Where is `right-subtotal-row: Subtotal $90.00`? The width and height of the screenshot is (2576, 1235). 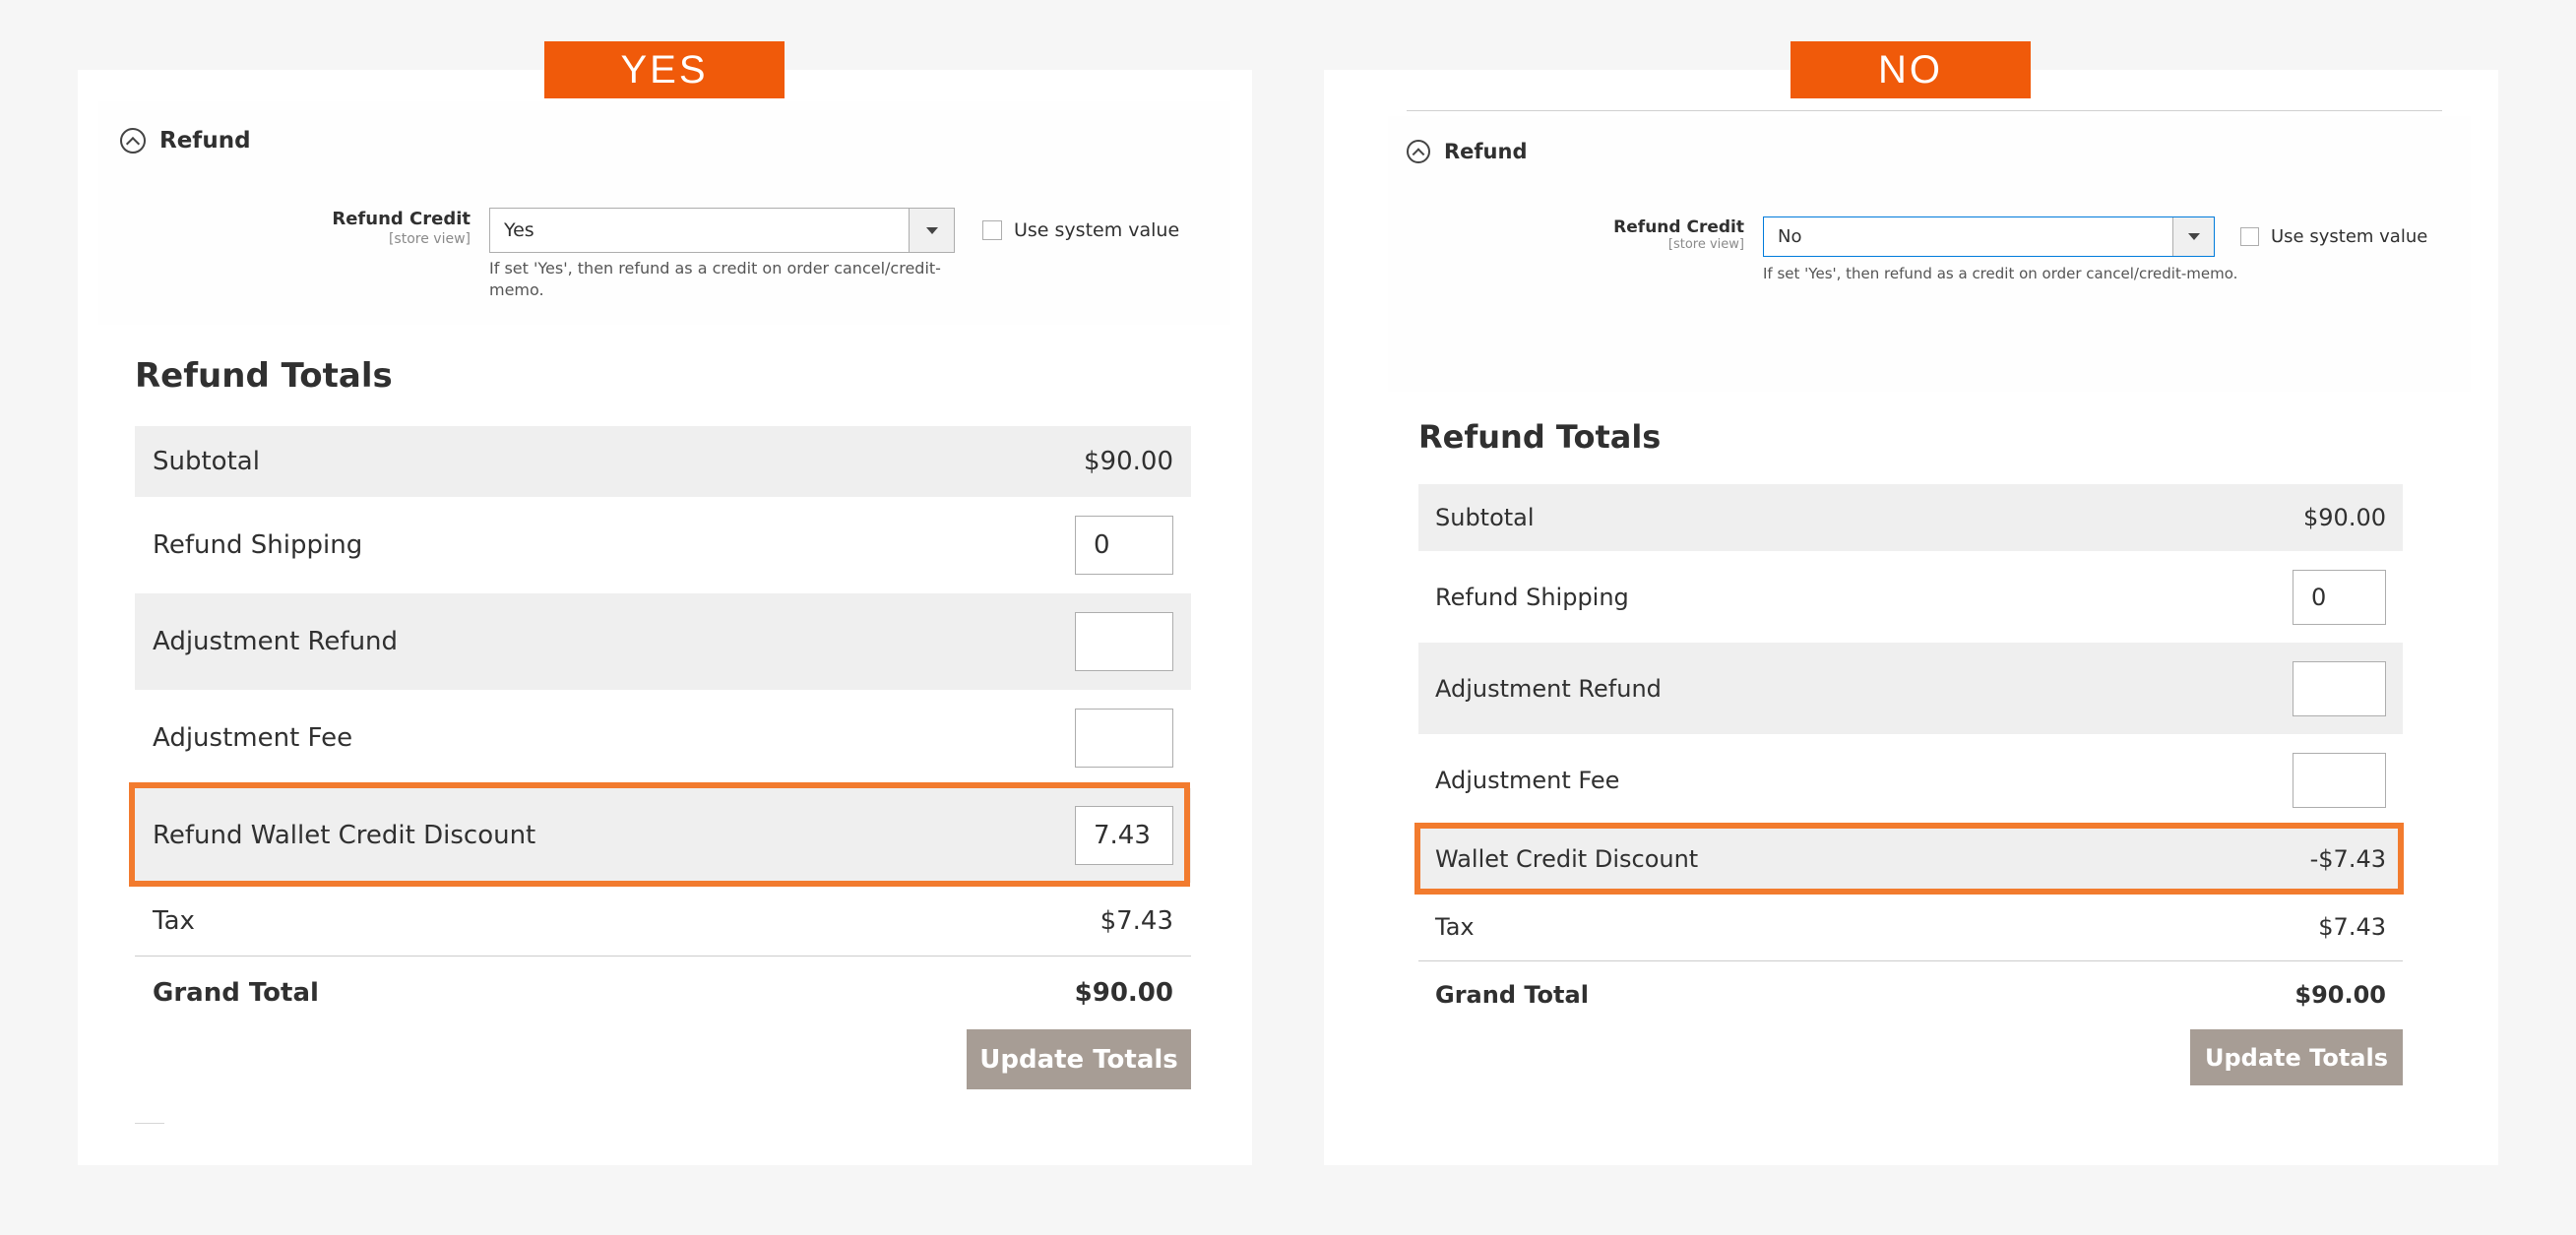
right-subtotal-row: Subtotal $90.00 is located at coordinates (1910, 517).